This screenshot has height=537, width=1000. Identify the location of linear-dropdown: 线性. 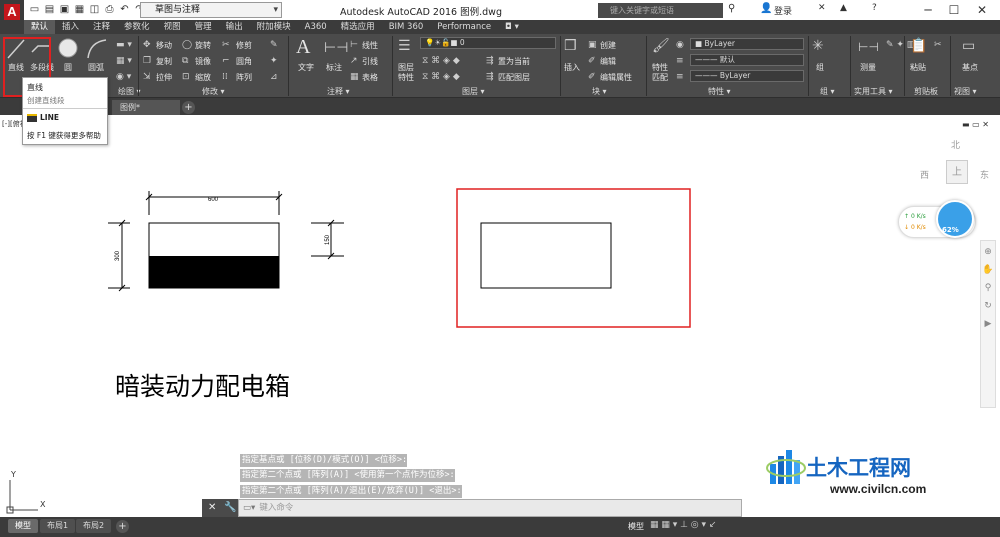
(370, 45).